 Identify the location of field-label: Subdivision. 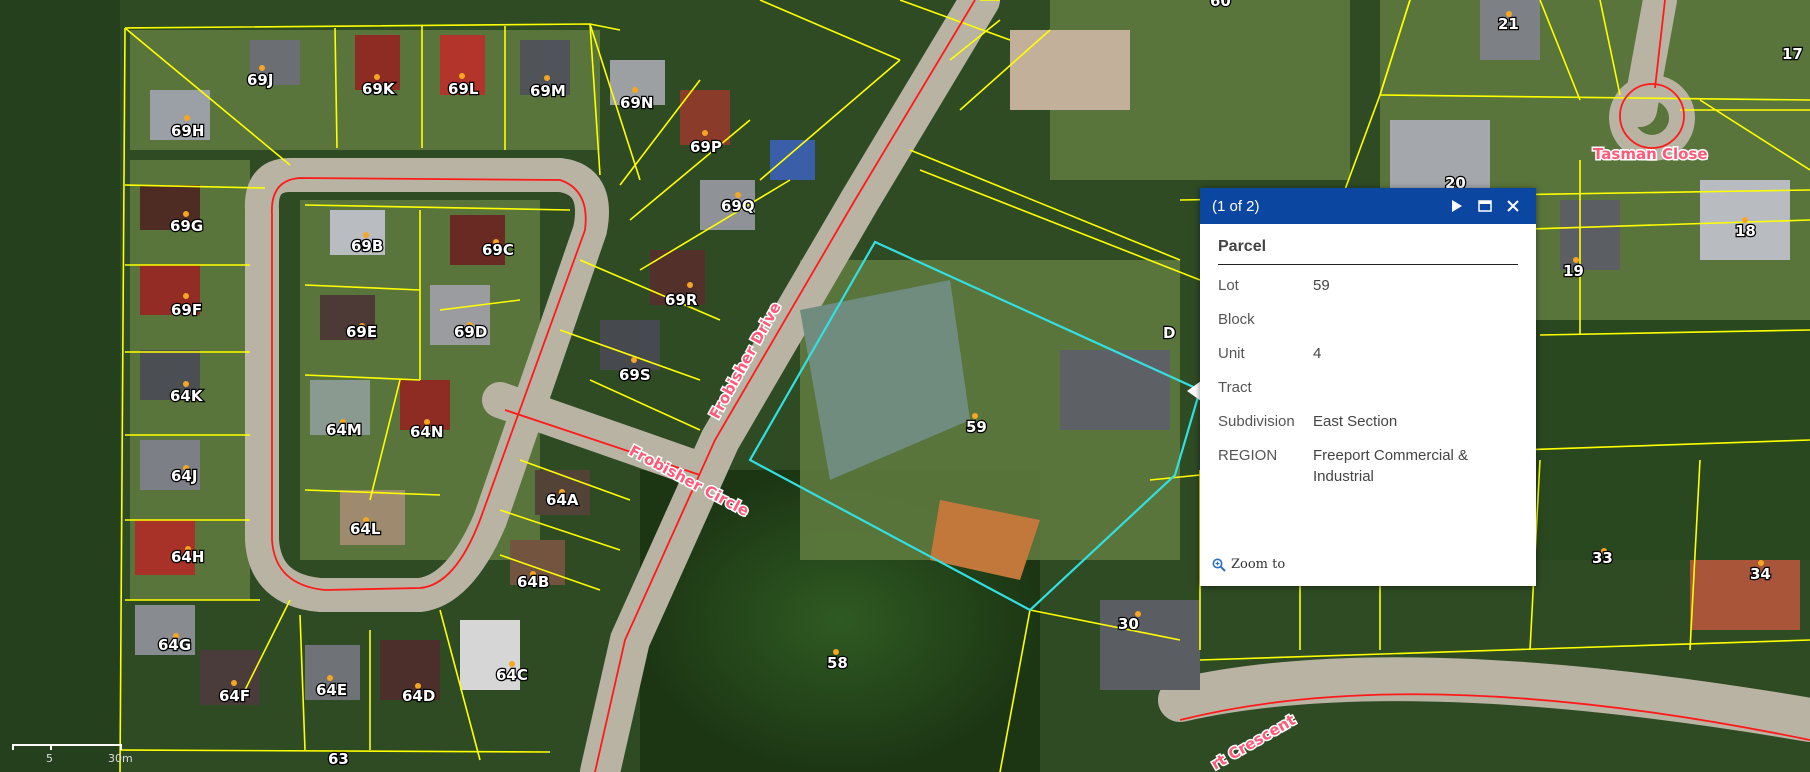
(1256, 421).